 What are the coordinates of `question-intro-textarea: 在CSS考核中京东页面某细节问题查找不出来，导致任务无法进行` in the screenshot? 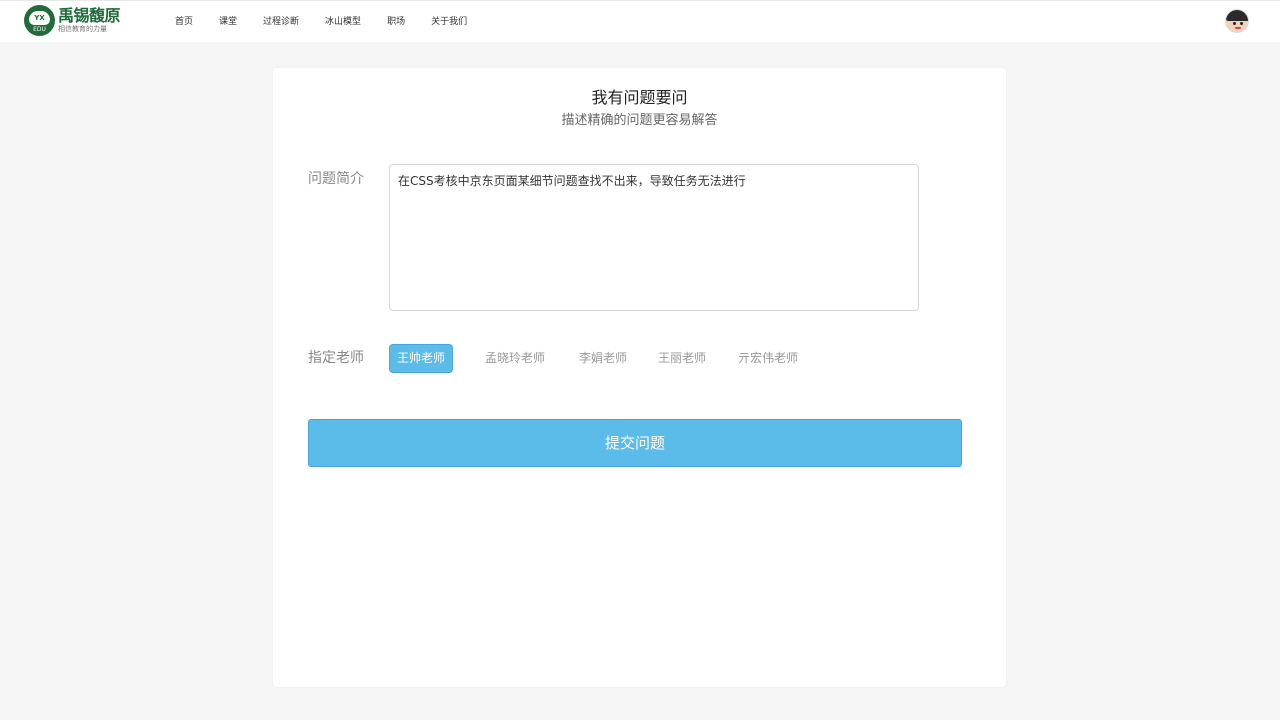 It's located at (654, 237).